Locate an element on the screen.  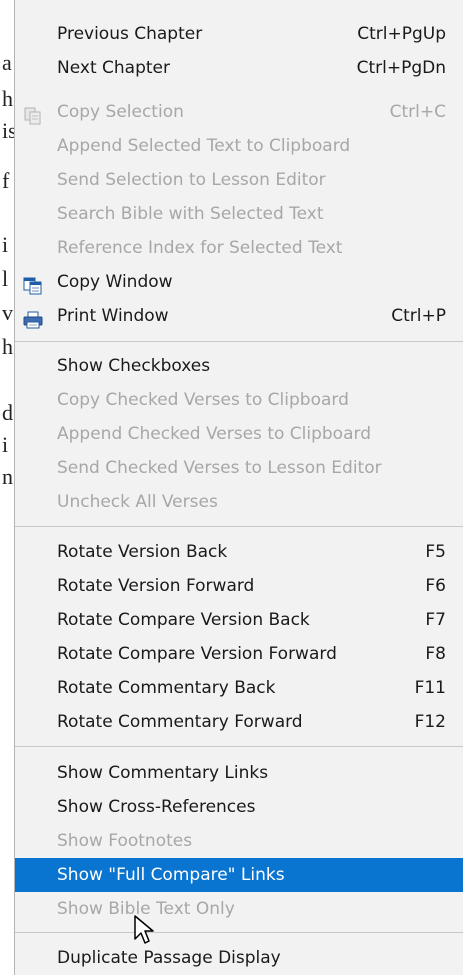
menu-item-previous-chapter: Previous Chapter Ctrl+PgUp is located at coordinates (239, 34).